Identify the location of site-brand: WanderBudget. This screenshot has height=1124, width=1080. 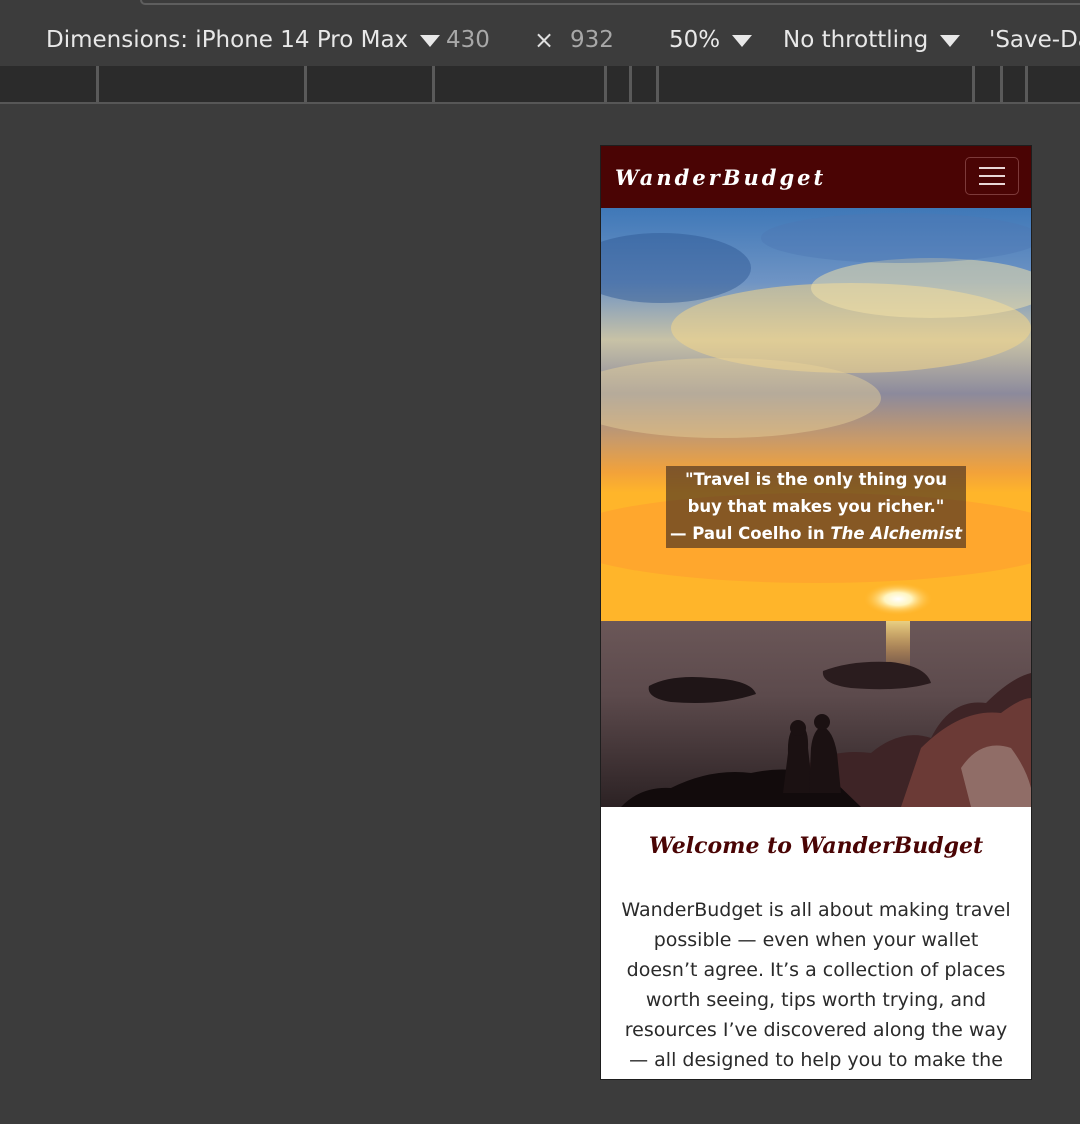
(720, 177).